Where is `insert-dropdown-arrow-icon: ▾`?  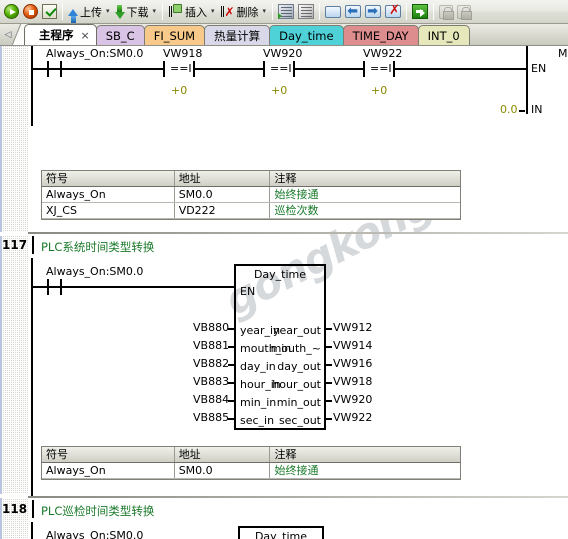 insert-dropdown-arrow-icon: ▾ is located at coordinates (213, 11).